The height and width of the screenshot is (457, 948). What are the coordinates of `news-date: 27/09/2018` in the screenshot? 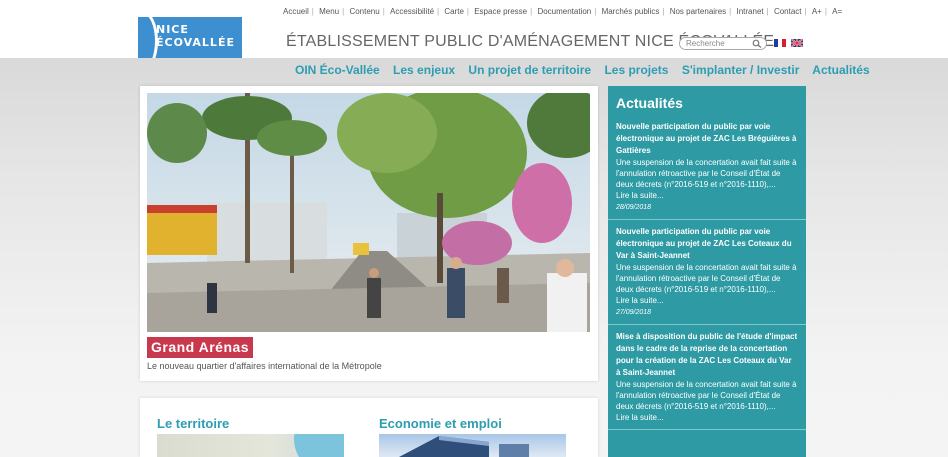 It's located at (634, 312).